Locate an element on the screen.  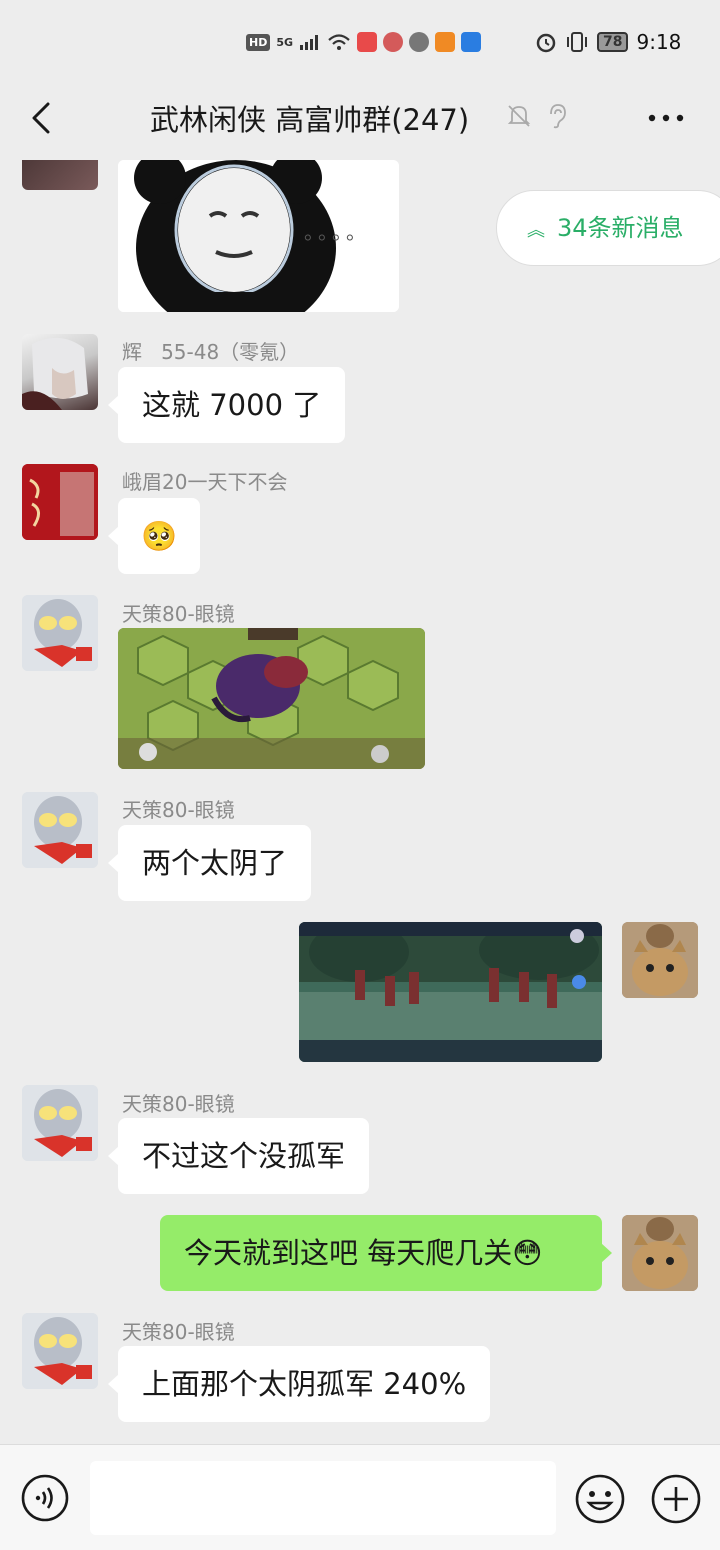
message-bubble: 🥺 is located at coordinates (154, 536).